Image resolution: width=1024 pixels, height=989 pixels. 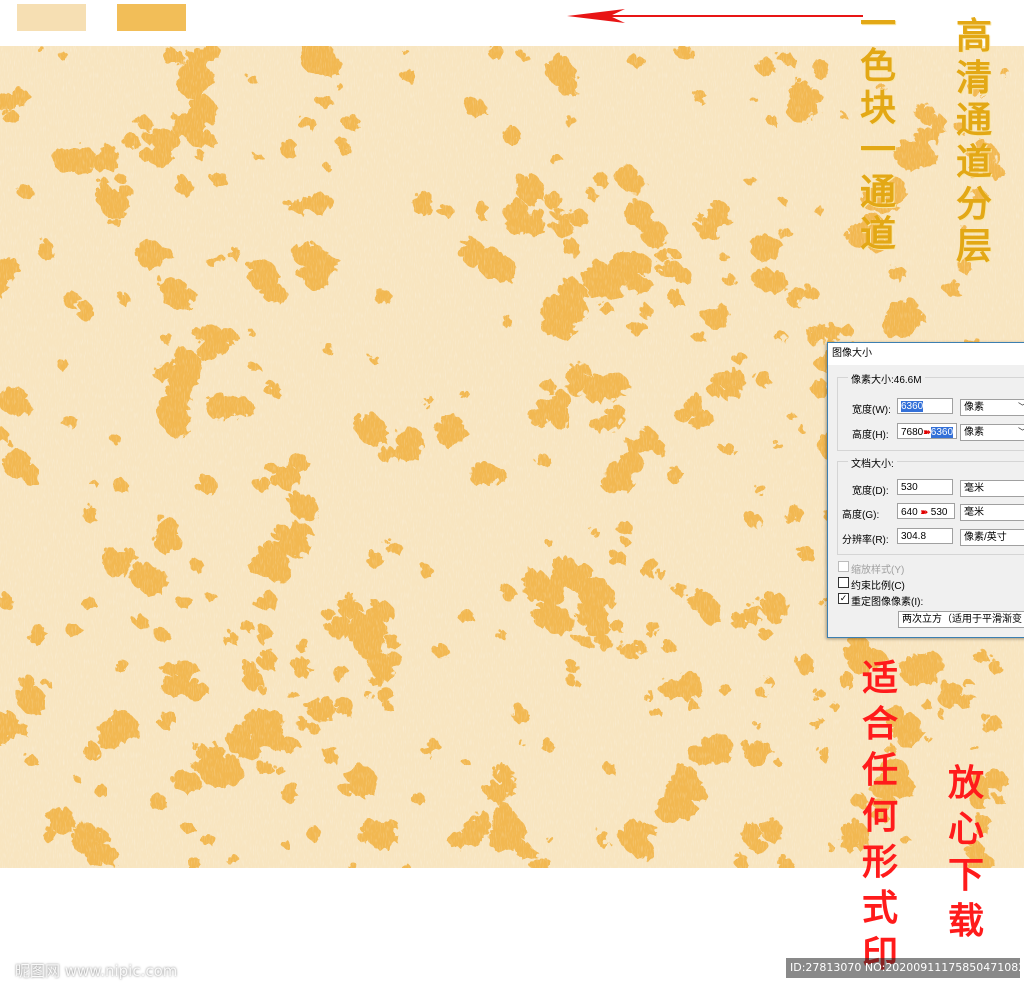 I want to click on annotation-one-color-block: 一色块一通道, so click(x=878, y=132).